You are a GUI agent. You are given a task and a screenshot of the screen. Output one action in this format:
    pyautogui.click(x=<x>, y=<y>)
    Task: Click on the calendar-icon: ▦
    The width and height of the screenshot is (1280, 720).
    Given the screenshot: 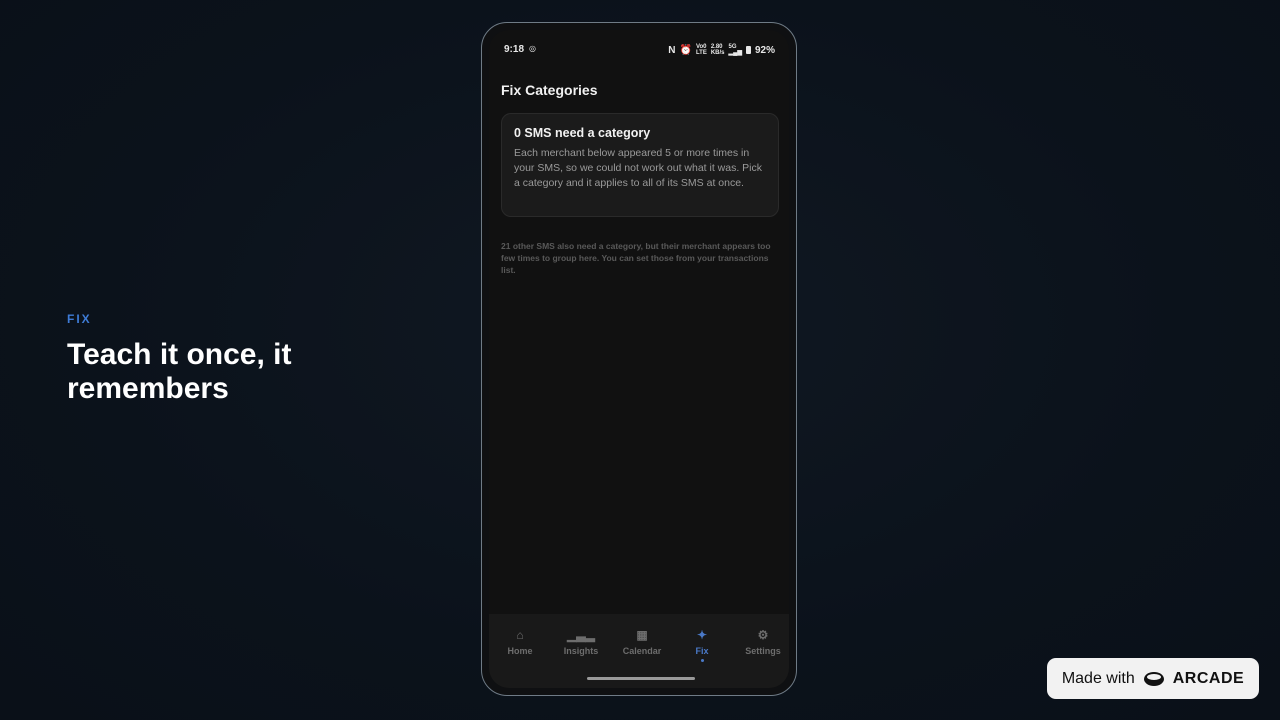 What is the action you would take?
    pyautogui.click(x=642, y=635)
    